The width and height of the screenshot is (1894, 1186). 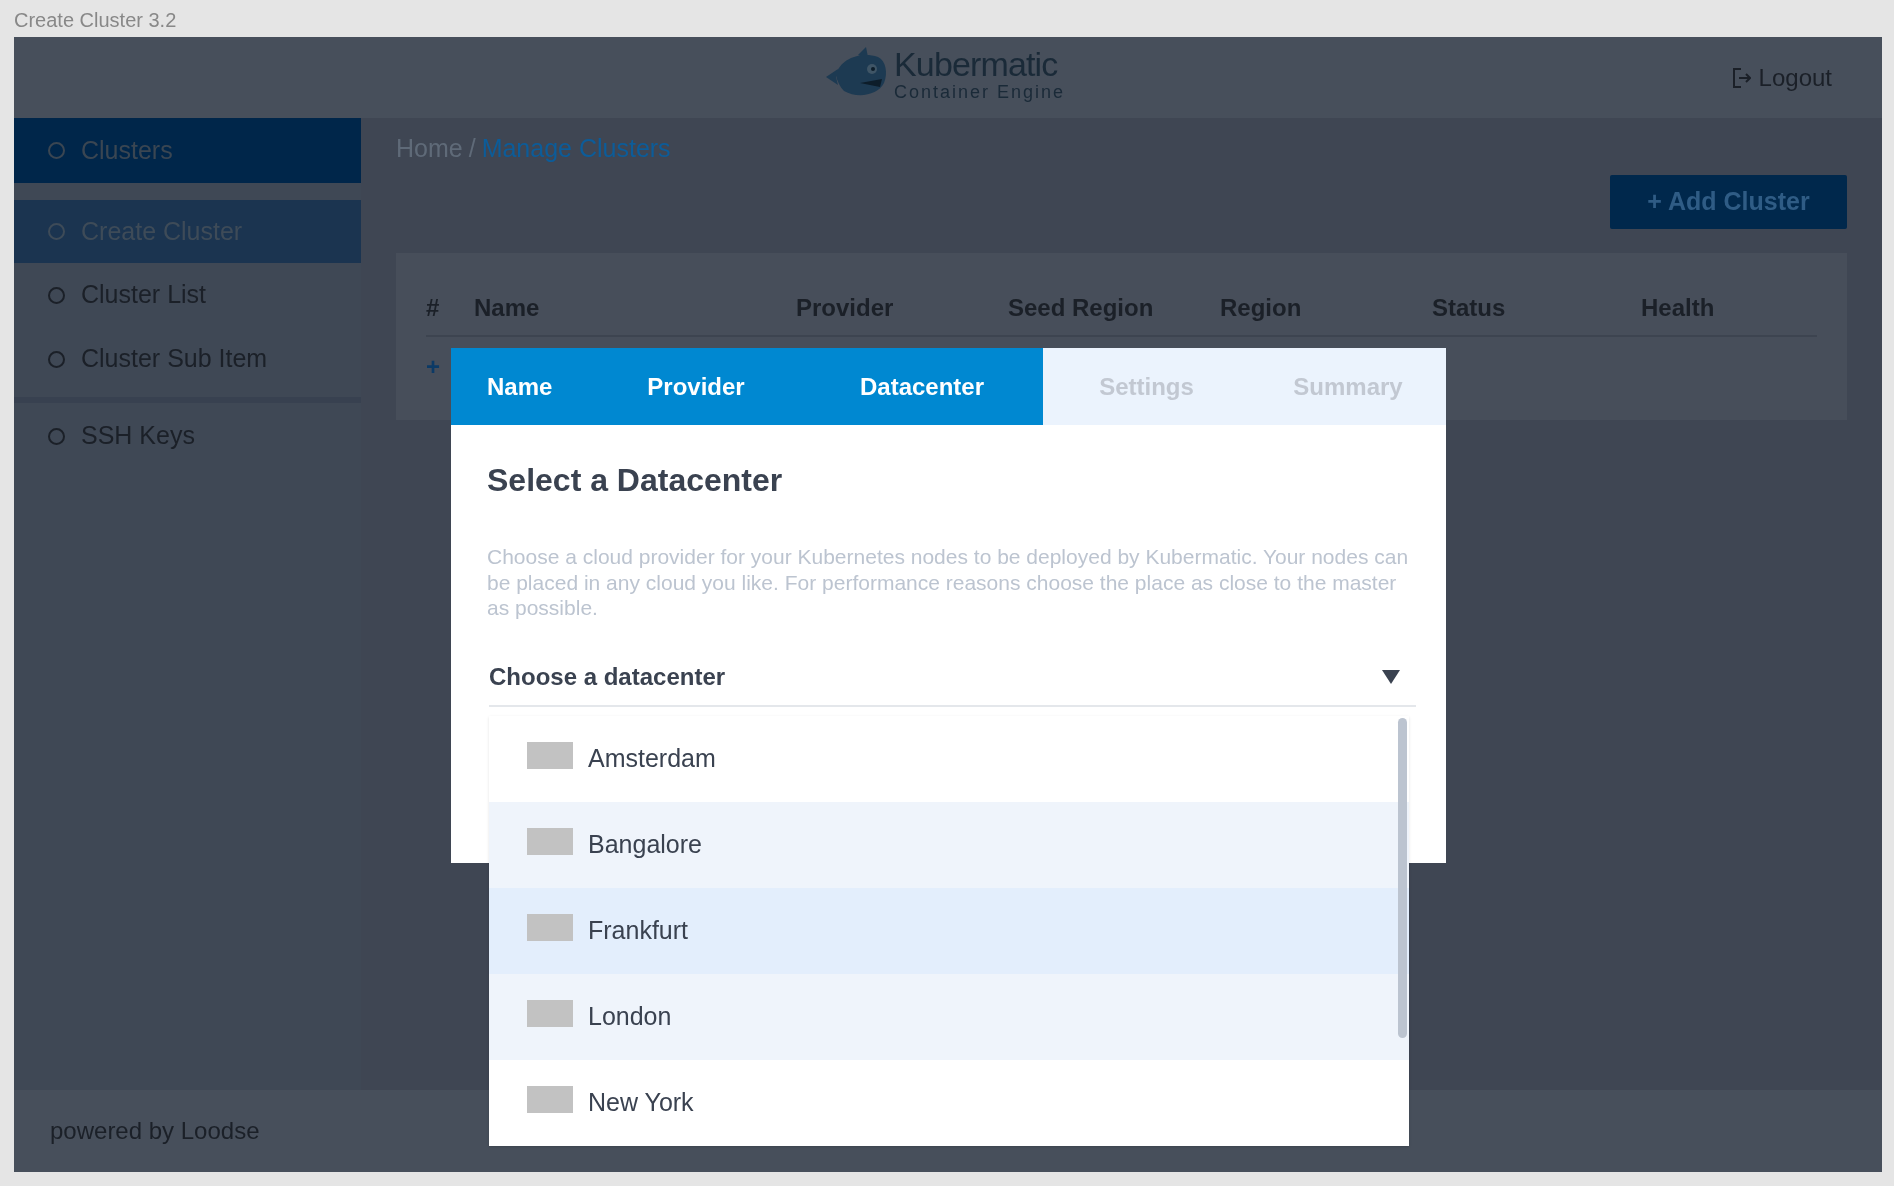 I want to click on wizard-tab: Name, so click(x=521, y=386).